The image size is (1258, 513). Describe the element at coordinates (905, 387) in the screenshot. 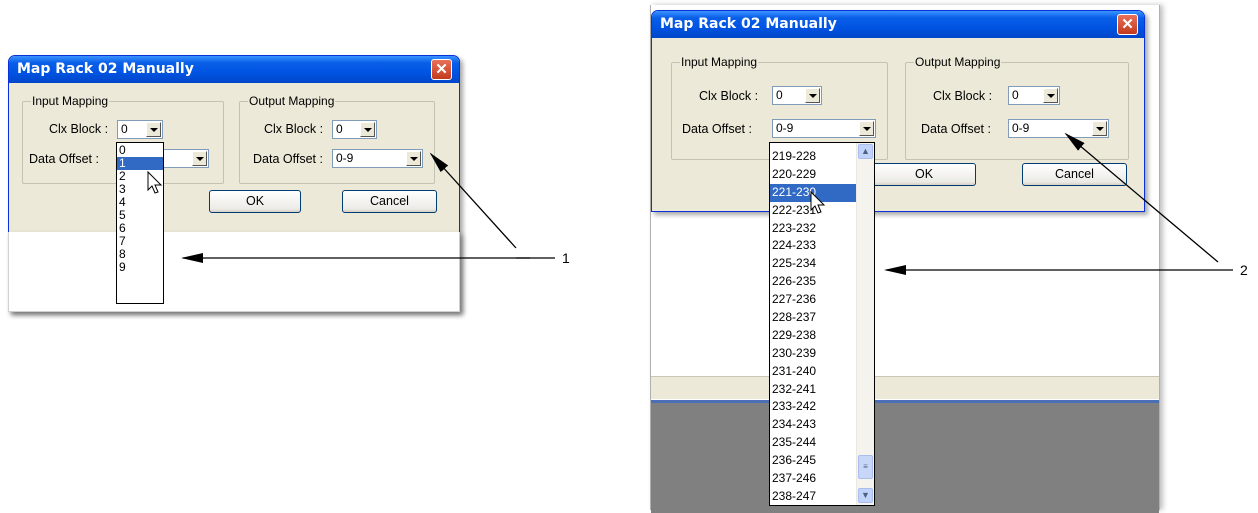

I see `right-status-strip` at that location.